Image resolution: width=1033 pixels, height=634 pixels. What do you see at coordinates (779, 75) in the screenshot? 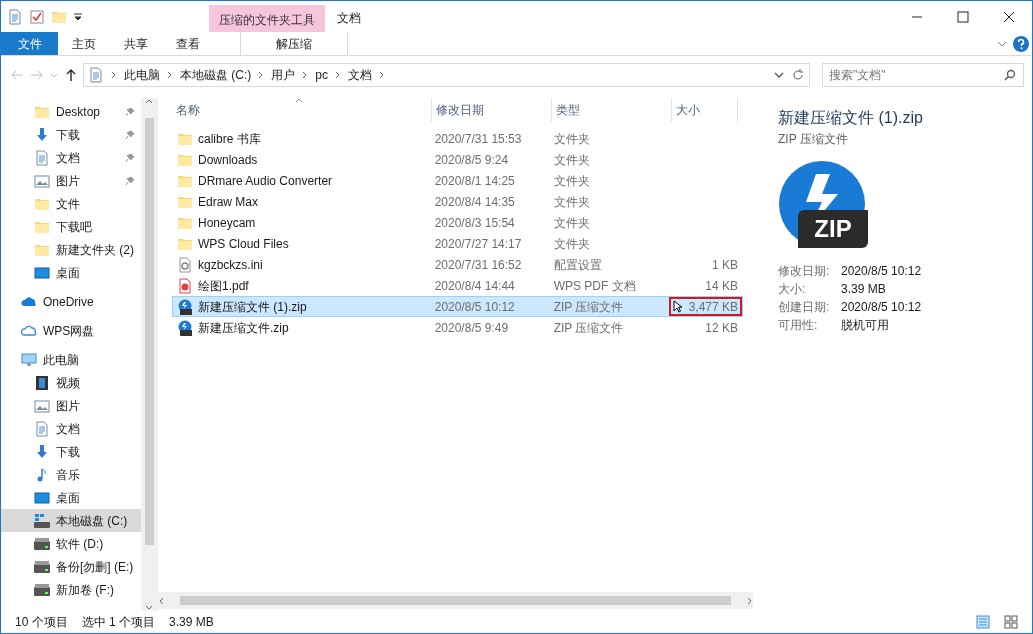
I see `chevron-down-icon` at bounding box center [779, 75].